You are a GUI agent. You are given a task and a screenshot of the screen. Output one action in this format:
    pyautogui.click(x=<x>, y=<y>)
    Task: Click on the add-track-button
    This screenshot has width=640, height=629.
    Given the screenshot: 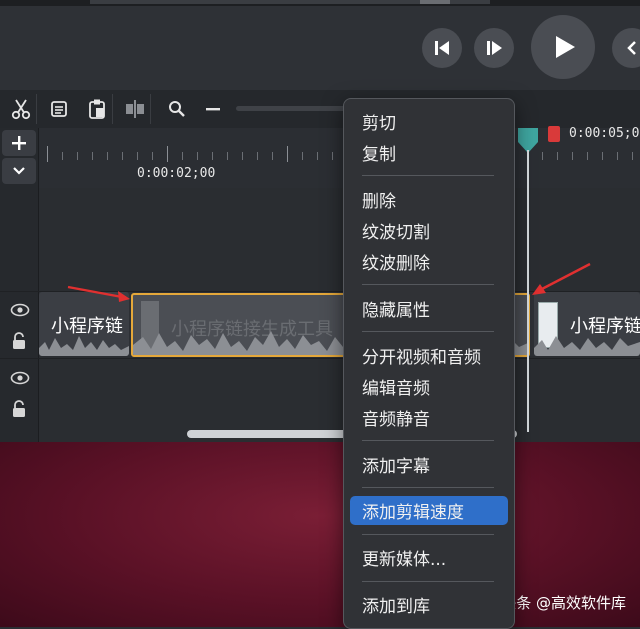 What is the action you would take?
    pyautogui.click(x=19, y=143)
    